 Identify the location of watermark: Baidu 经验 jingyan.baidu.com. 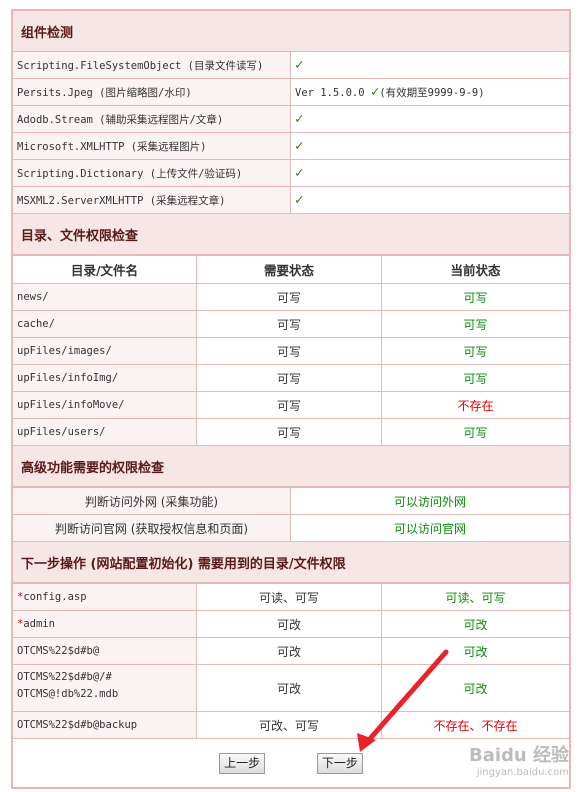
(519, 759).